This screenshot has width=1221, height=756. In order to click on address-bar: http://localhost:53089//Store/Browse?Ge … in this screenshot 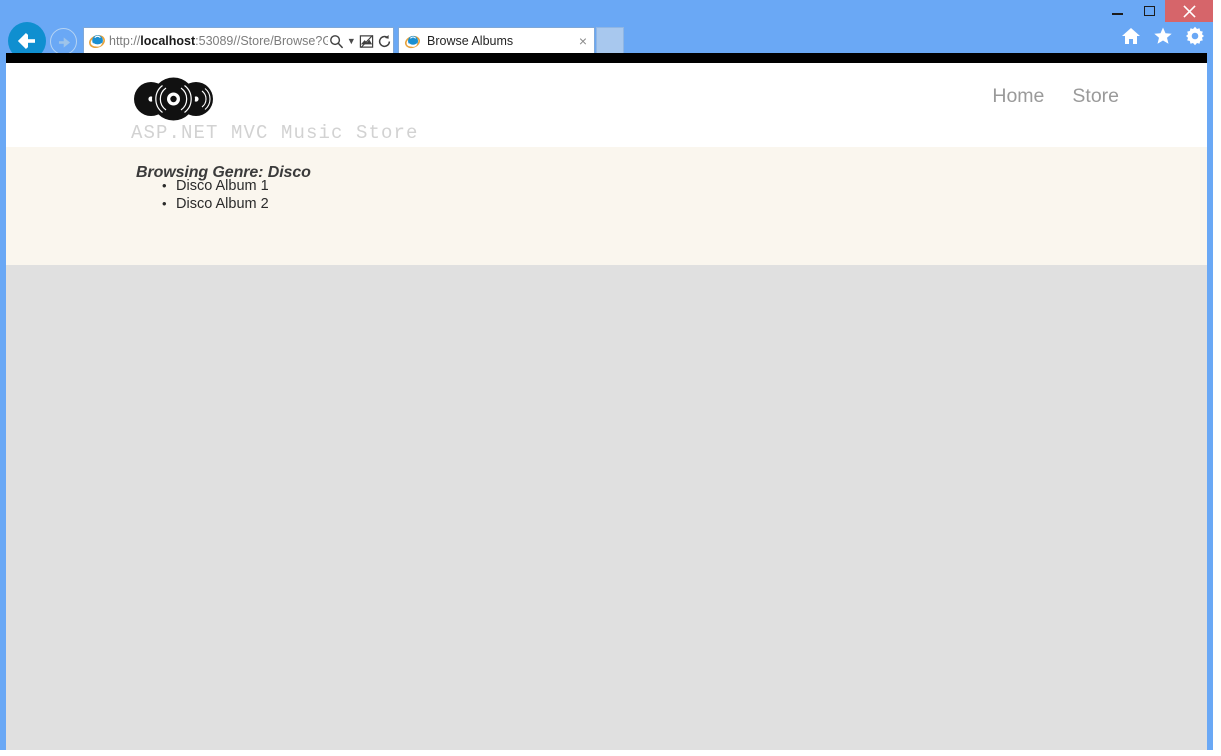, I will do `click(238, 41)`.